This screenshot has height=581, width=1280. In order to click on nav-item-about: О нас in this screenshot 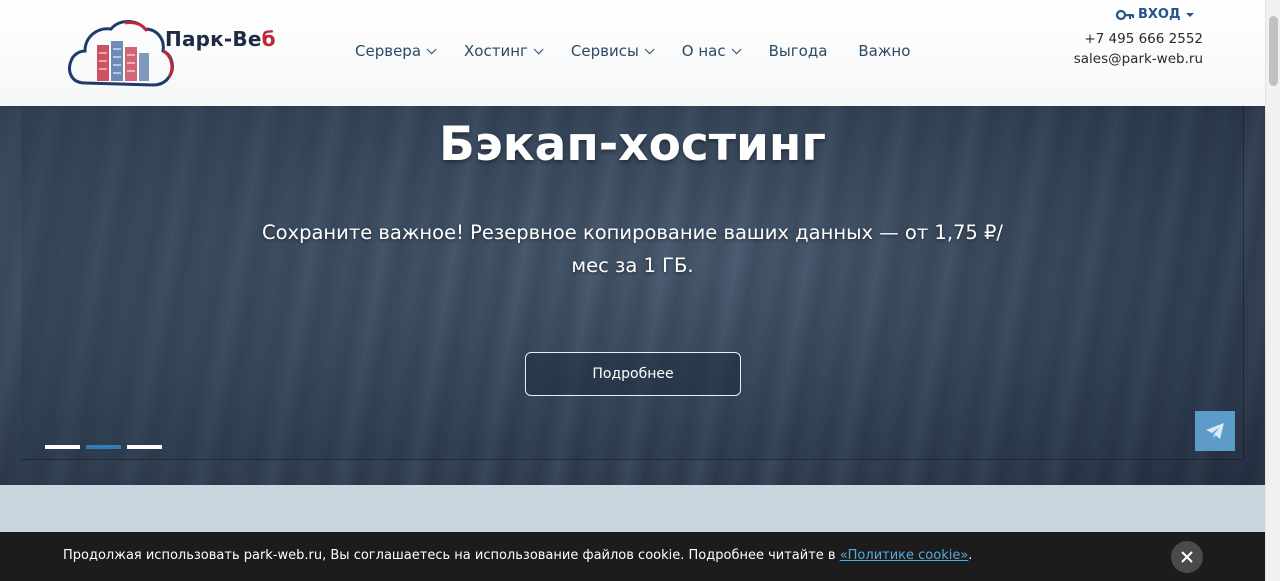, I will do `click(712, 51)`.